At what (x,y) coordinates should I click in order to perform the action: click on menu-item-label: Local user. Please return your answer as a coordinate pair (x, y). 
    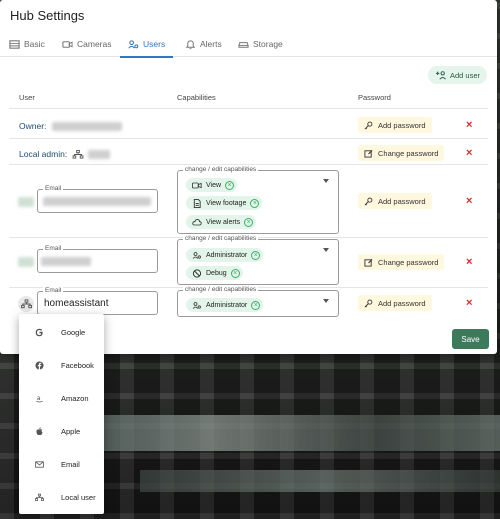
    Looking at the image, I should click on (78, 497).